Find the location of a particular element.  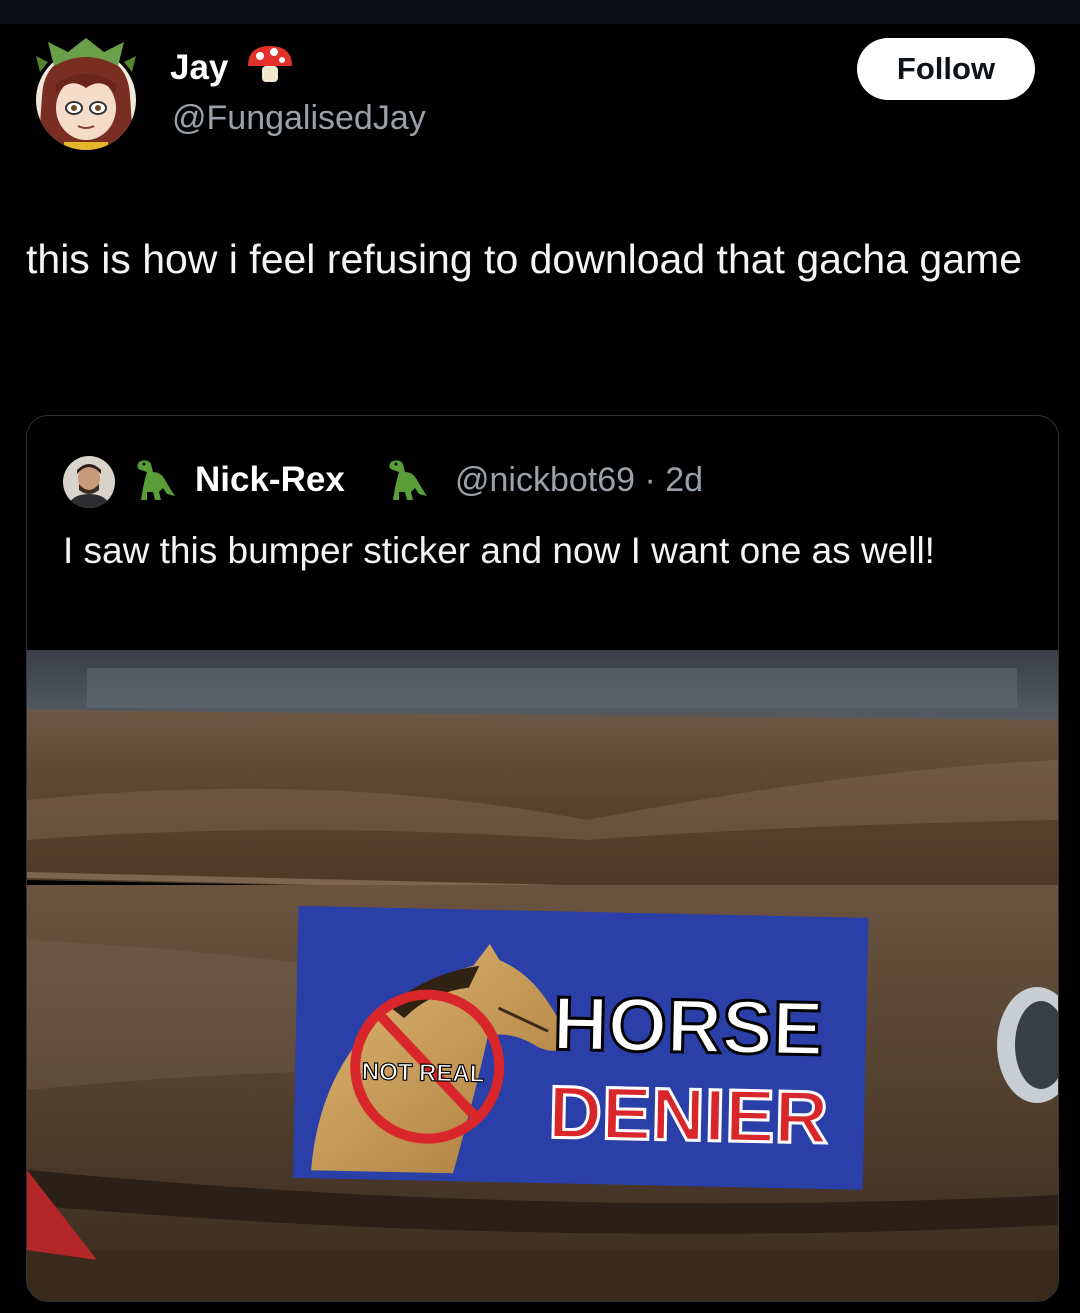

sticker-word-denier: DENIER is located at coordinates (688, 1114).